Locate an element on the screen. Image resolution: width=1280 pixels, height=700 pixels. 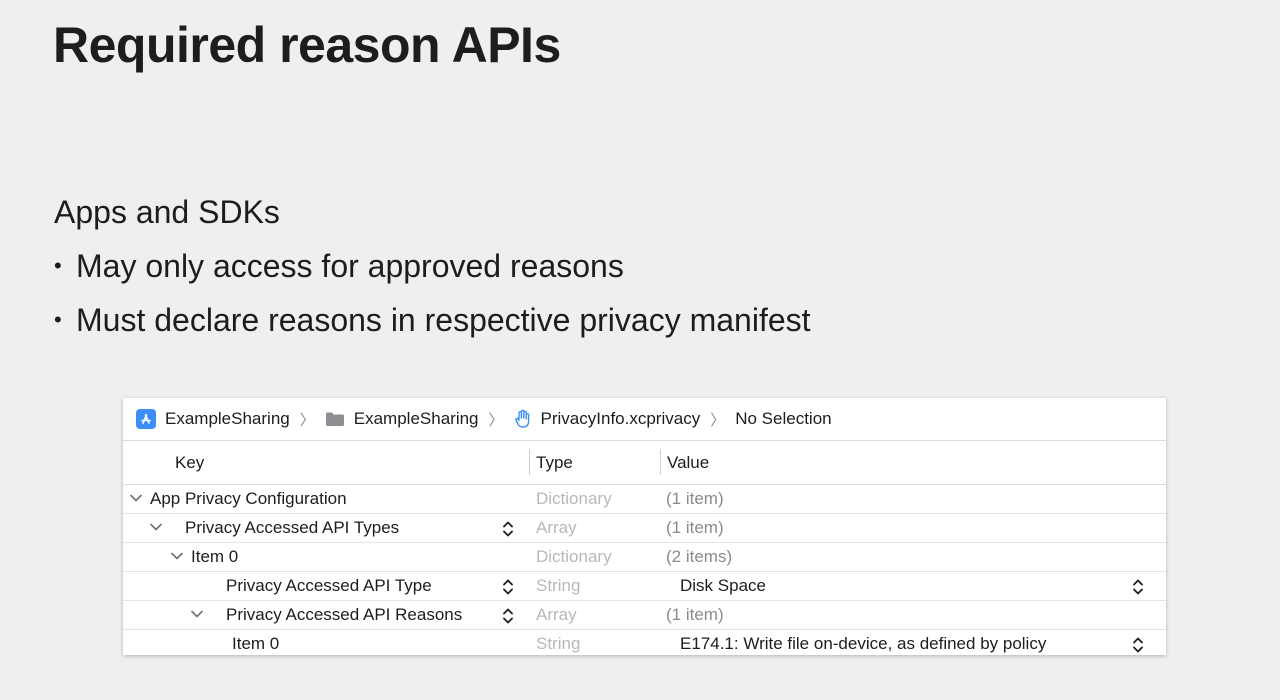
bullet-text: May only access for approved reasons is located at coordinates (350, 266).